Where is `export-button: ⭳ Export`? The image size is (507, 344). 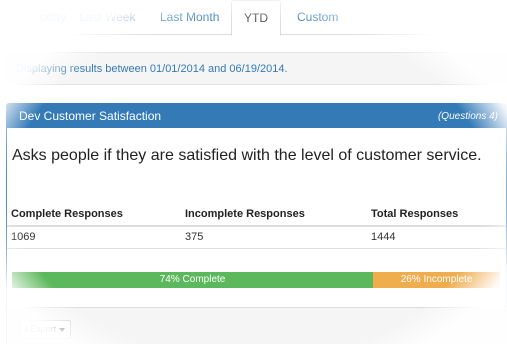
export-button: ⭳ Export is located at coordinates (45, 329).